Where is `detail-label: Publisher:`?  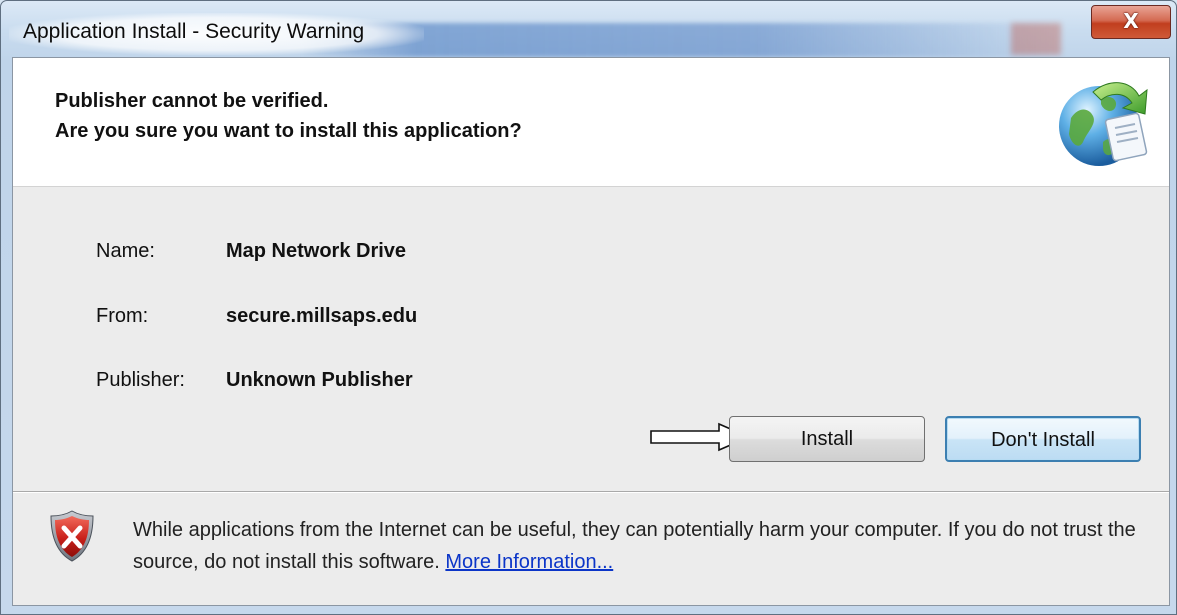
detail-label: Publisher: is located at coordinates (140, 380).